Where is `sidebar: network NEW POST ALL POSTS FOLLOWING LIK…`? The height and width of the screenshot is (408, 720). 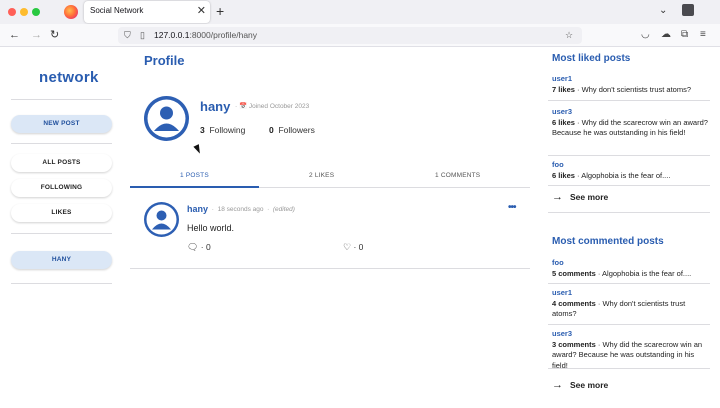
sidebar: network NEW POST ALL POSTS FOLLOWING LIK… is located at coordinates (61, 228).